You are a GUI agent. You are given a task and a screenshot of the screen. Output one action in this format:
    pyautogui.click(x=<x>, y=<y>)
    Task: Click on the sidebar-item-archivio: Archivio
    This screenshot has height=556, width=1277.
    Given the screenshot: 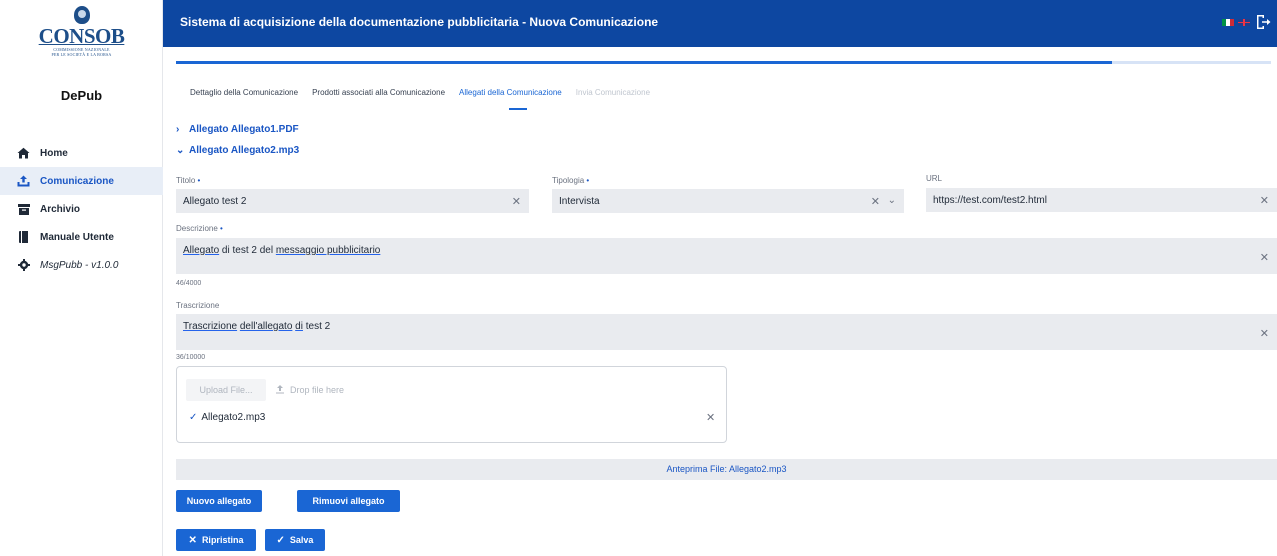 What is the action you would take?
    pyautogui.click(x=81, y=209)
    